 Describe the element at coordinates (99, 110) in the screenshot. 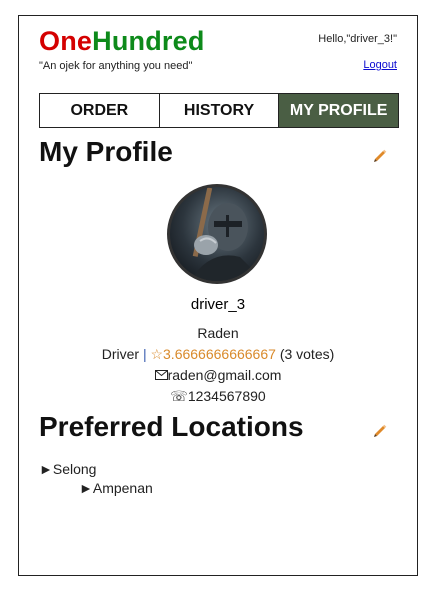

I see `tab-order: ORDER` at that location.